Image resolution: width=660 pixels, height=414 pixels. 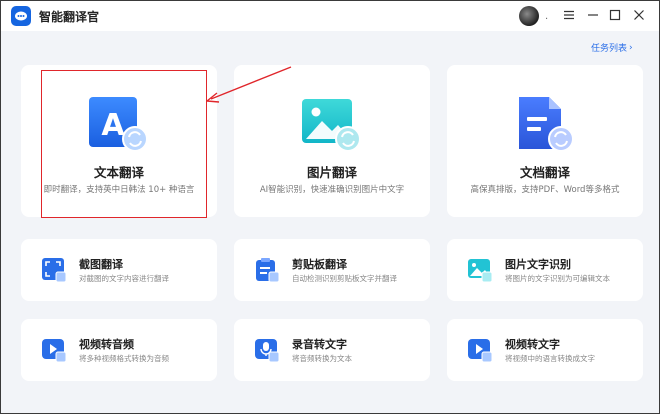 I want to click on card-desc: 将图片的文字识别为可编辑文本, so click(x=557, y=278).